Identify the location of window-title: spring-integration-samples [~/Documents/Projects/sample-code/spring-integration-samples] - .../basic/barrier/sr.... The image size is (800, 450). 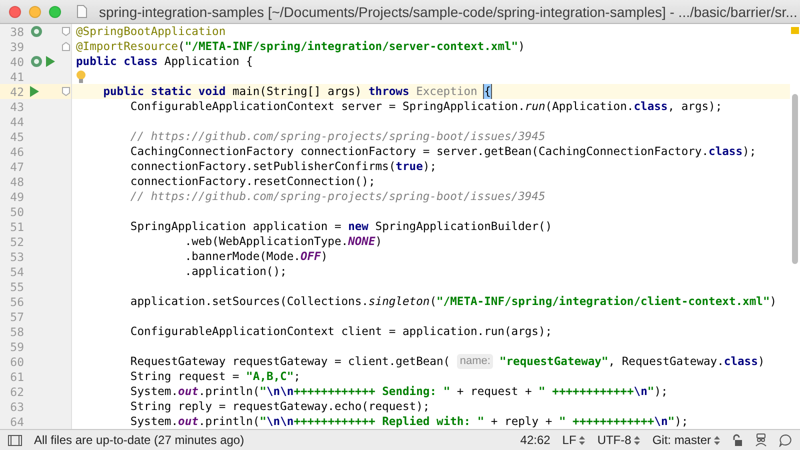
(448, 12).